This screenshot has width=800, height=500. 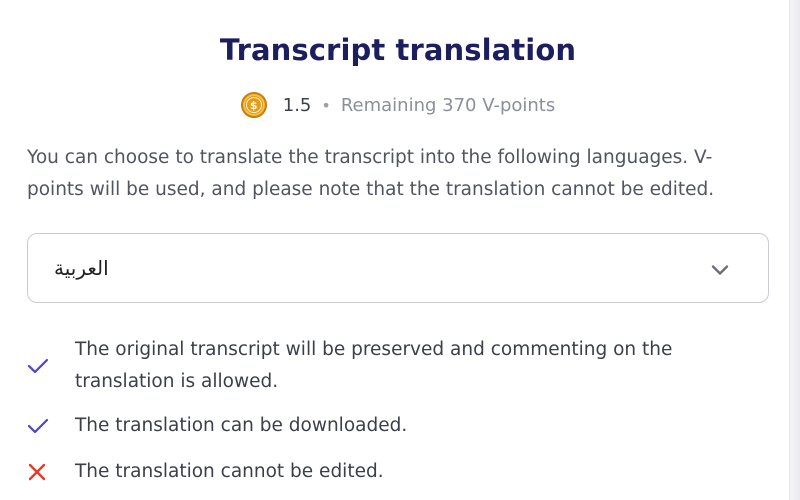 I want to click on coin-icon: $, so click(x=253, y=105).